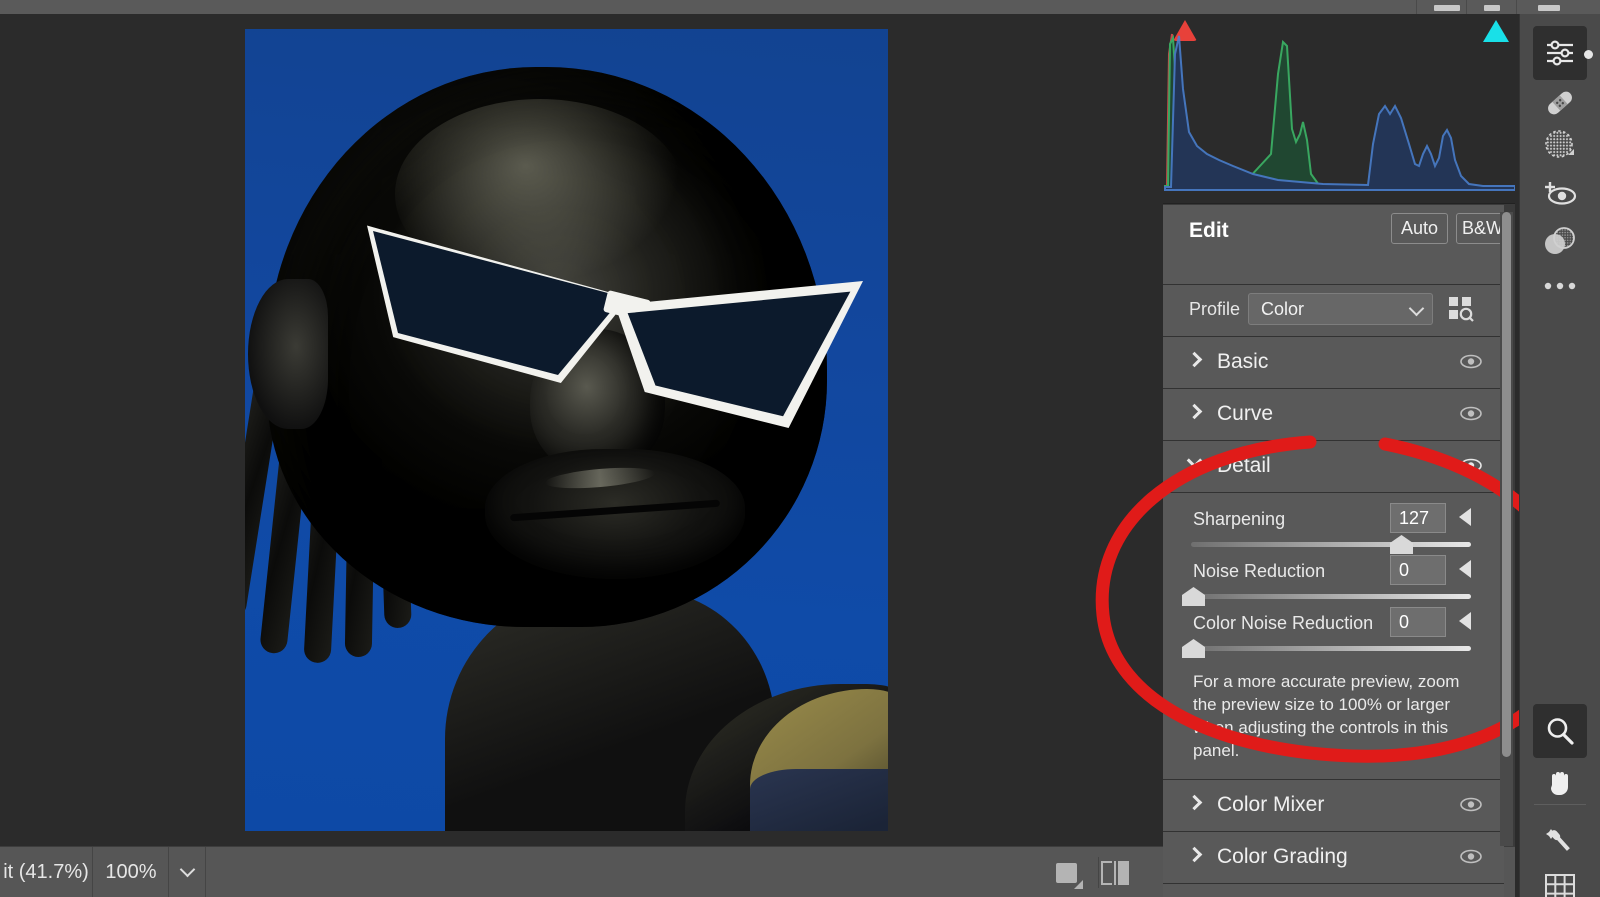 This screenshot has height=897, width=1600. I want to click on overlapping-circles-icon, so click(1560, 240).